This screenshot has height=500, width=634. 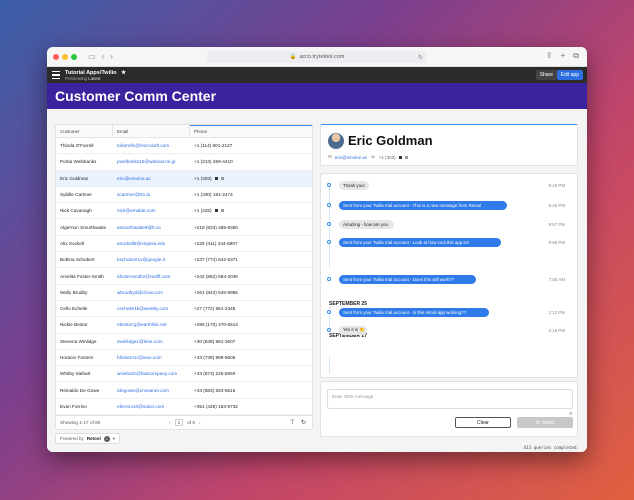 What do you see at coordinates (73, 406) in the screenshot?
I see `customer-name-cell: Evan Forrino` at bounding box center [73, 406].